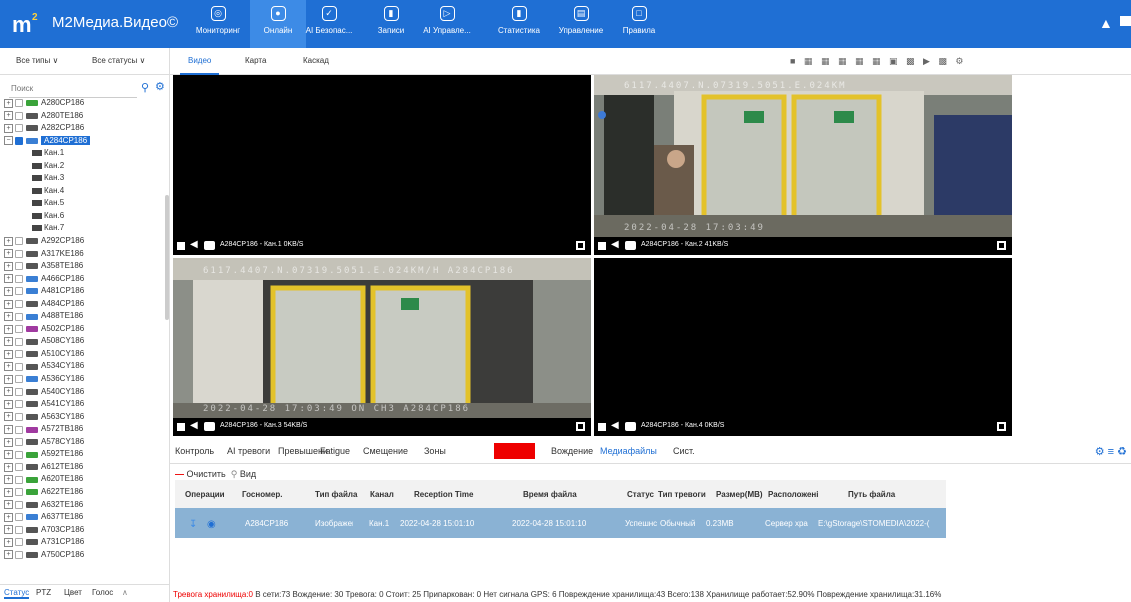  Describe the element at coordinates (84, 254) in the screenshot. I see `tree-item-vehicle: + A317KE186` at that location.